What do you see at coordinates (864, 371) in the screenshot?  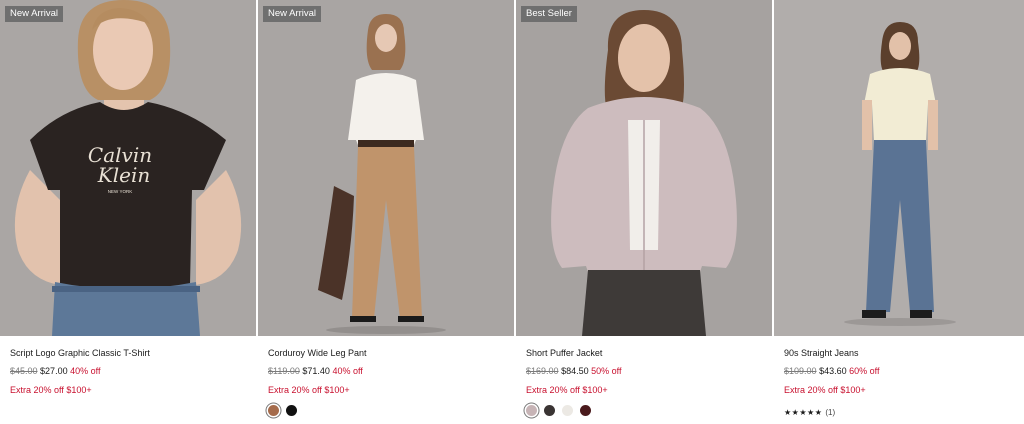 I see `discount-label: 60% off` at bounding box center [864, 371].